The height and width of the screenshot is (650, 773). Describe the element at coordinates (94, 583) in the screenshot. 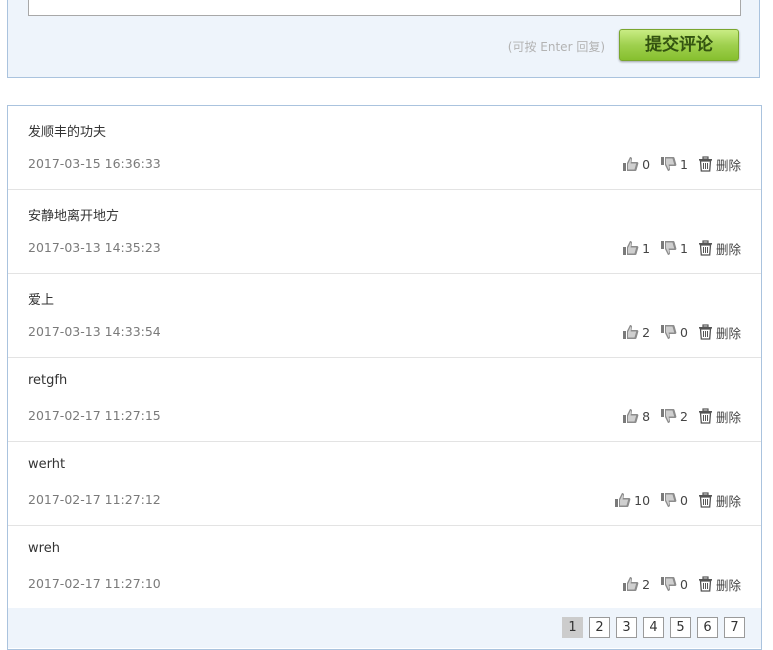

I see `comment-time: 2017-02-17 11:27:10` at that location.